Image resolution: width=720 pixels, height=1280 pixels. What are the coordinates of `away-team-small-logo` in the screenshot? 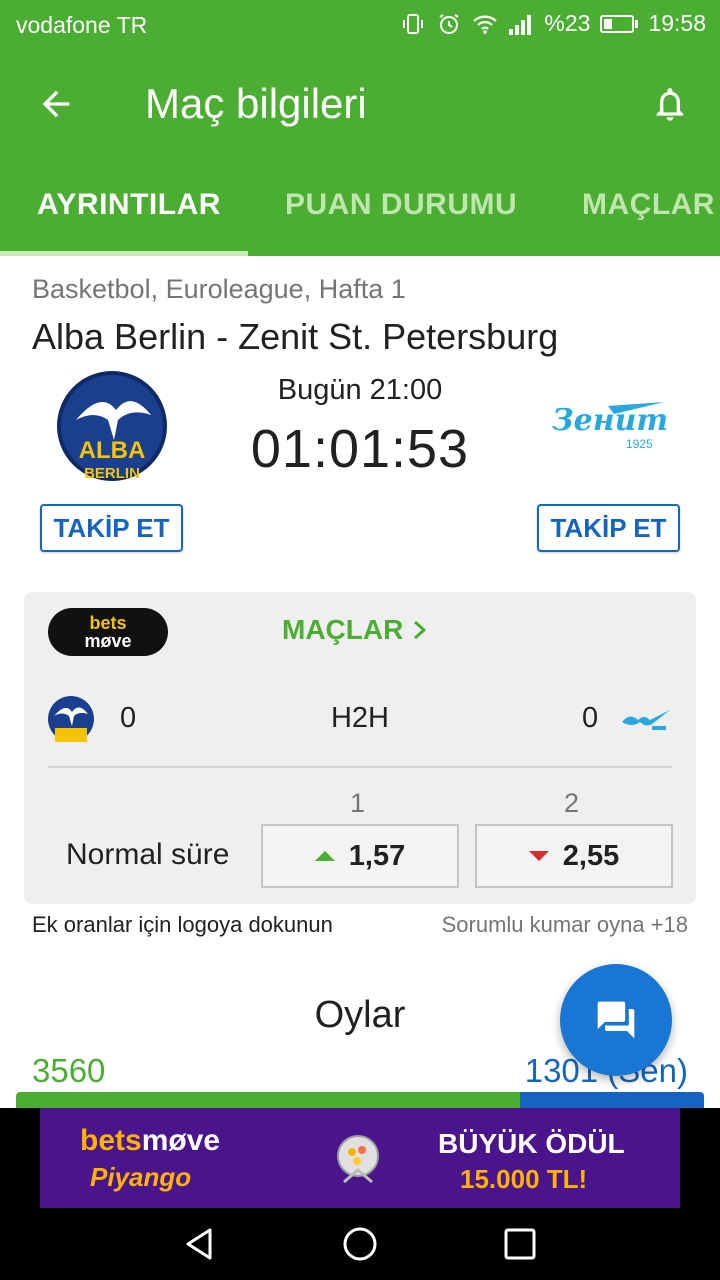 It's located at (646, 720).